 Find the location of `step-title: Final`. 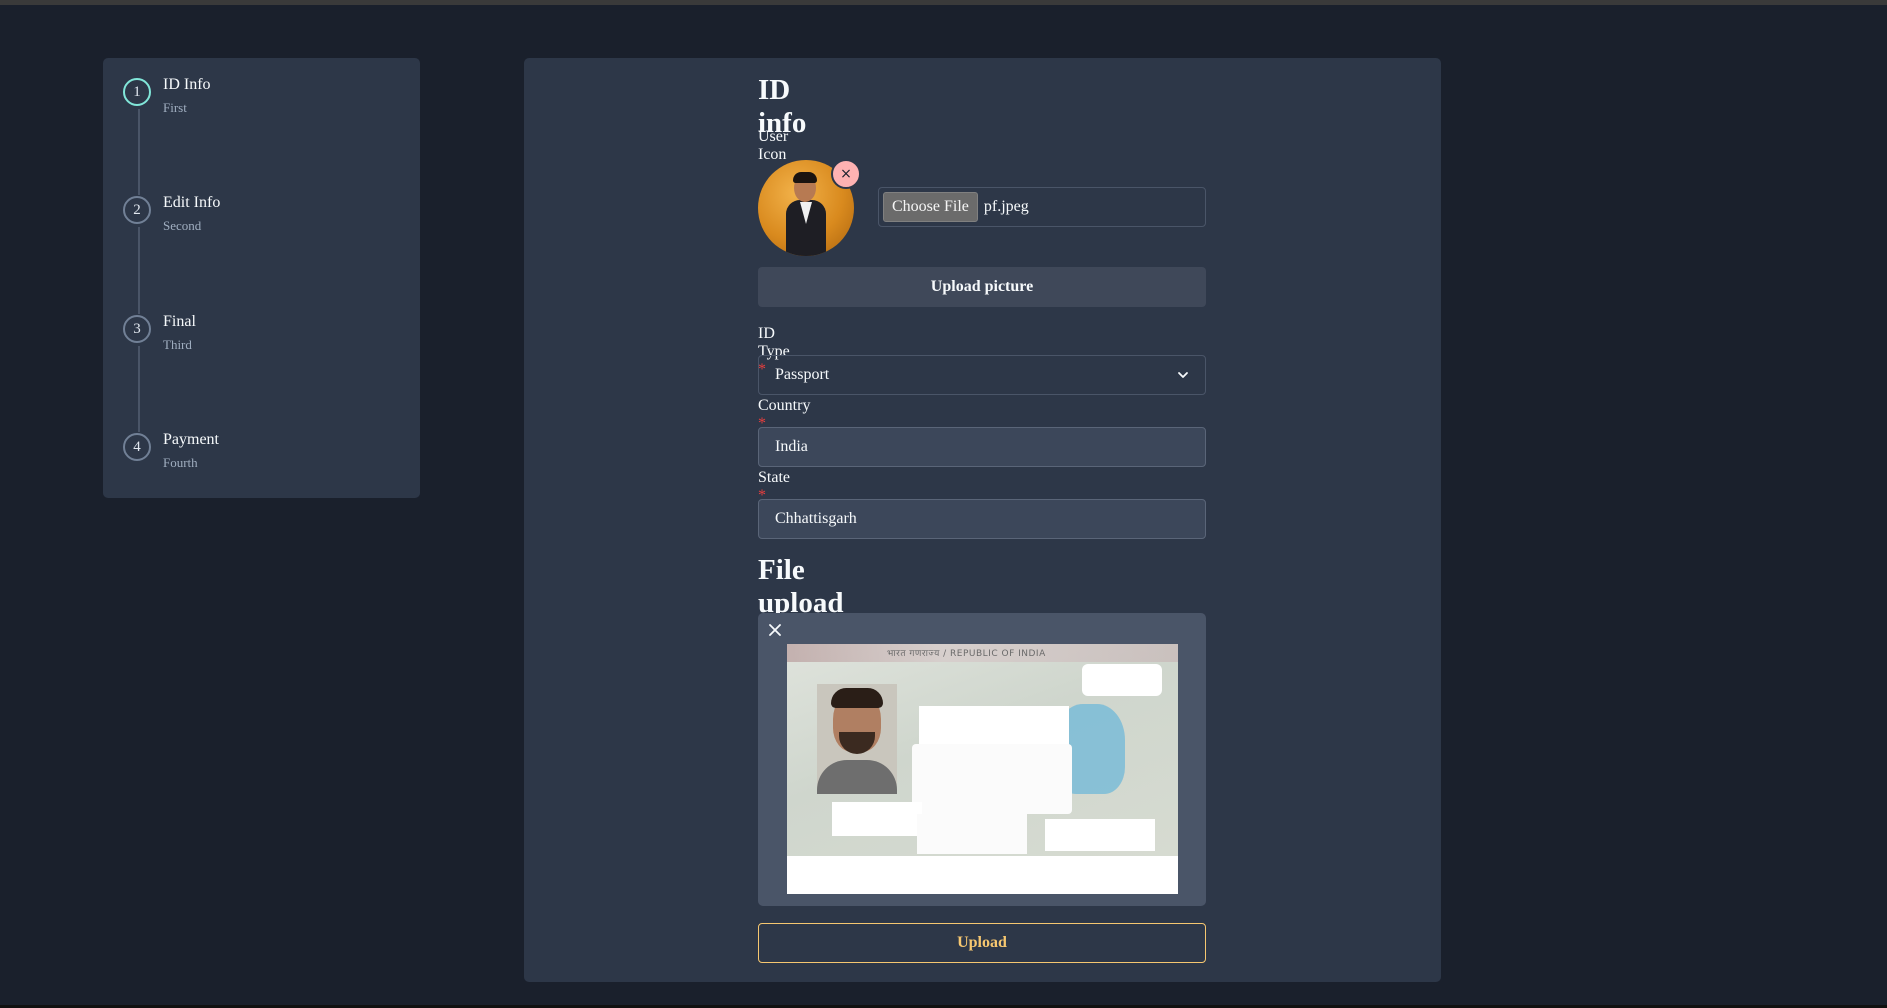

step-title: Final is located at coordinates (179, 321).